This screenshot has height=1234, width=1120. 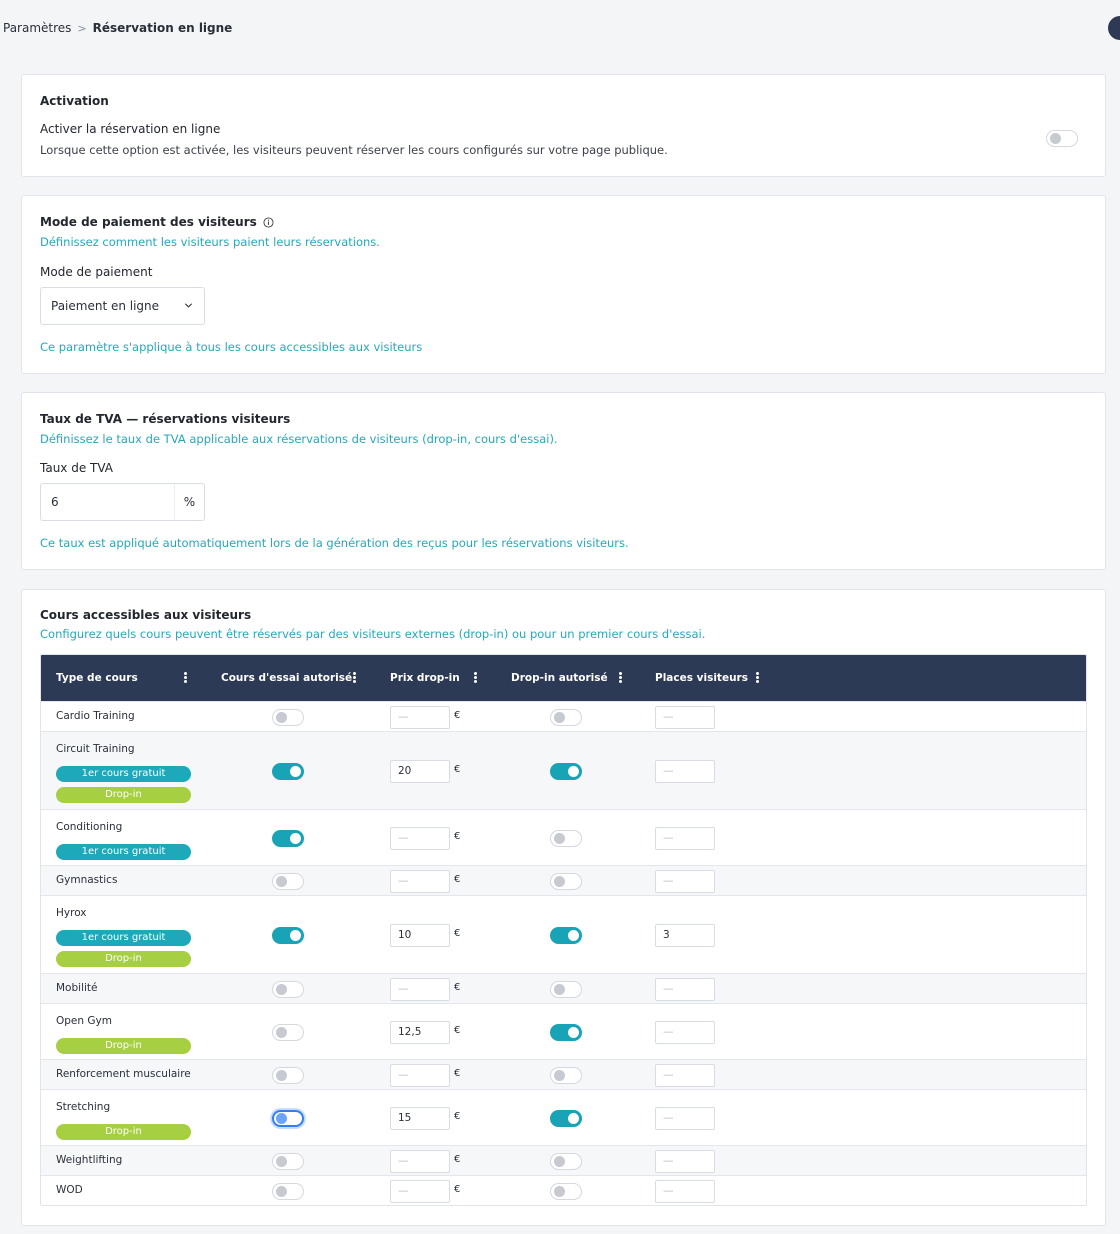 What do you see at coordinates (185, 677) in the screenshot?
I see `col-type-menu-icon` at bounding box center [185, 677].